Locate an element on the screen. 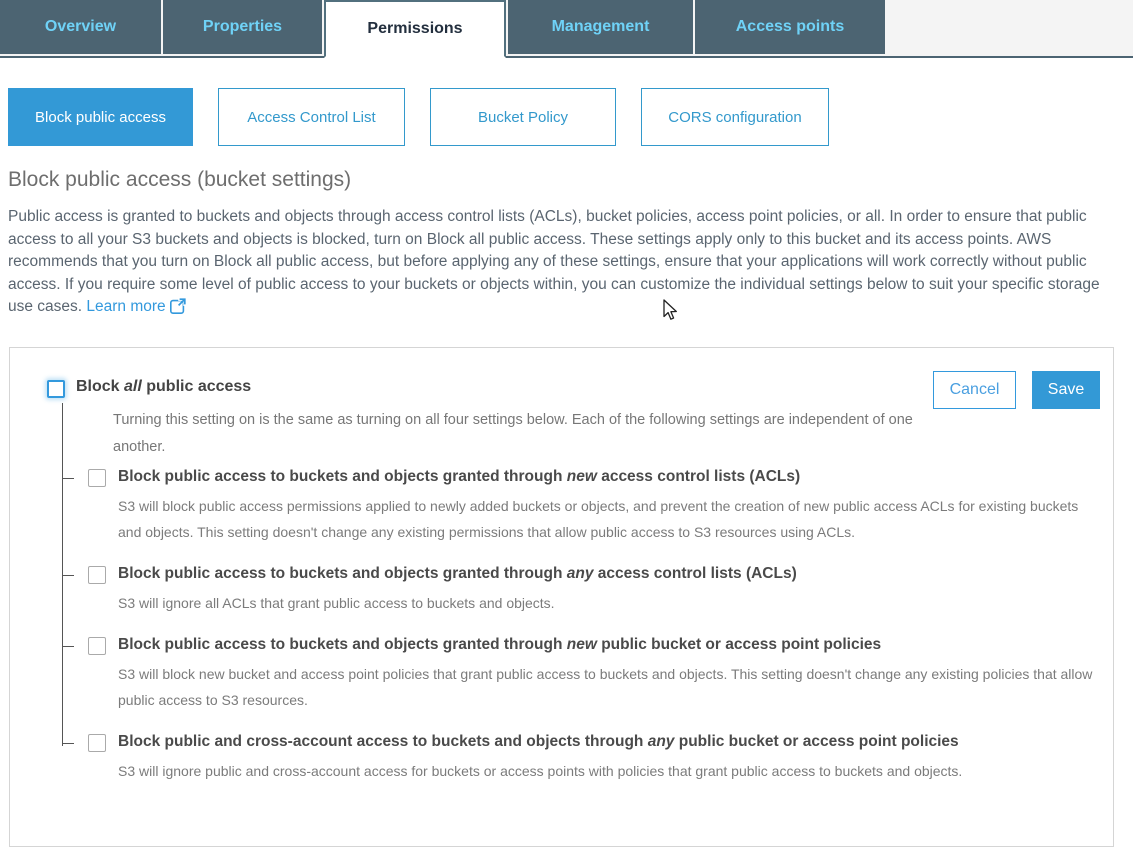  tab-management-label: Management is located at coordinates (600, 26).